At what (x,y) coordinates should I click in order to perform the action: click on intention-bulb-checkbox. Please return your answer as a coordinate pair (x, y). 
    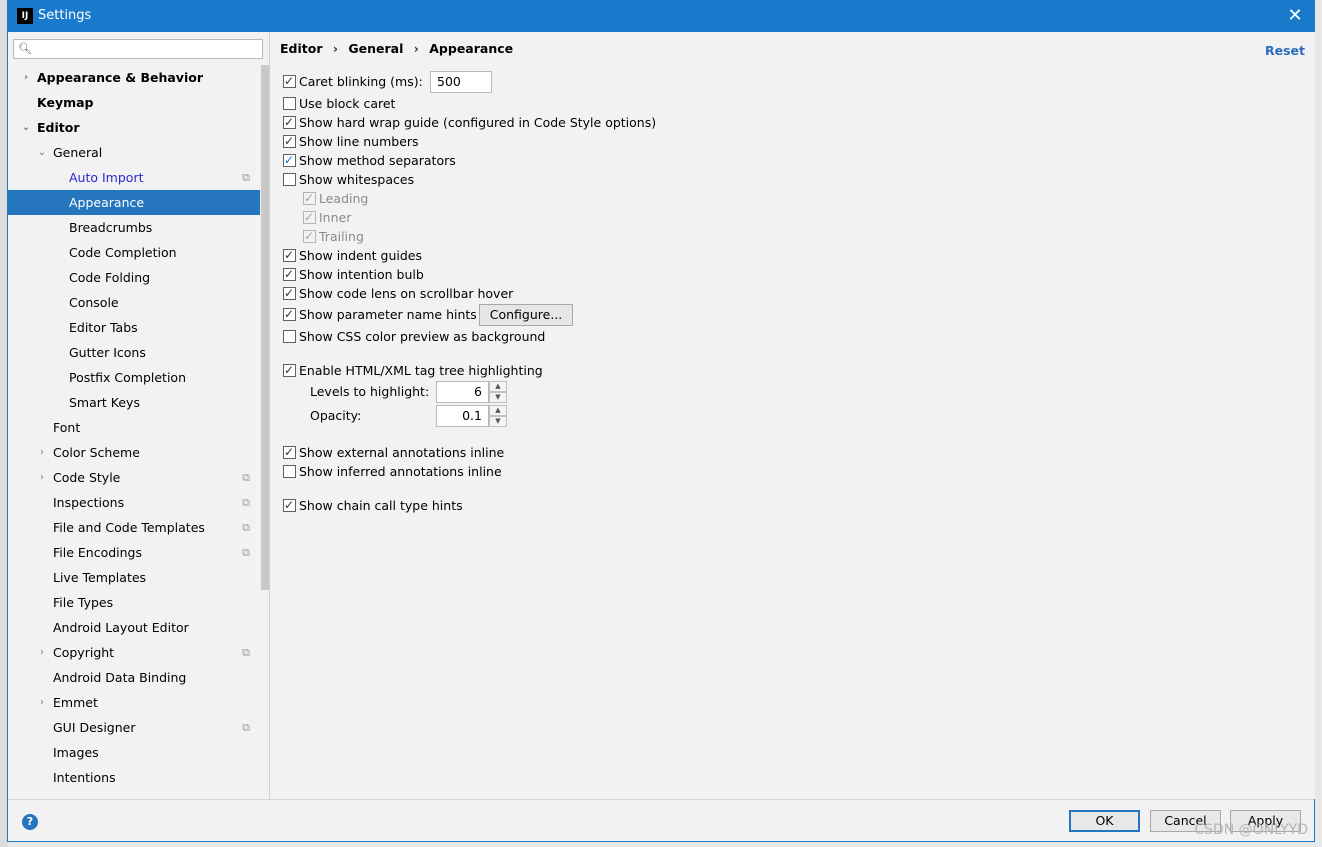
    Looking at the image, I should click on (289, 274).